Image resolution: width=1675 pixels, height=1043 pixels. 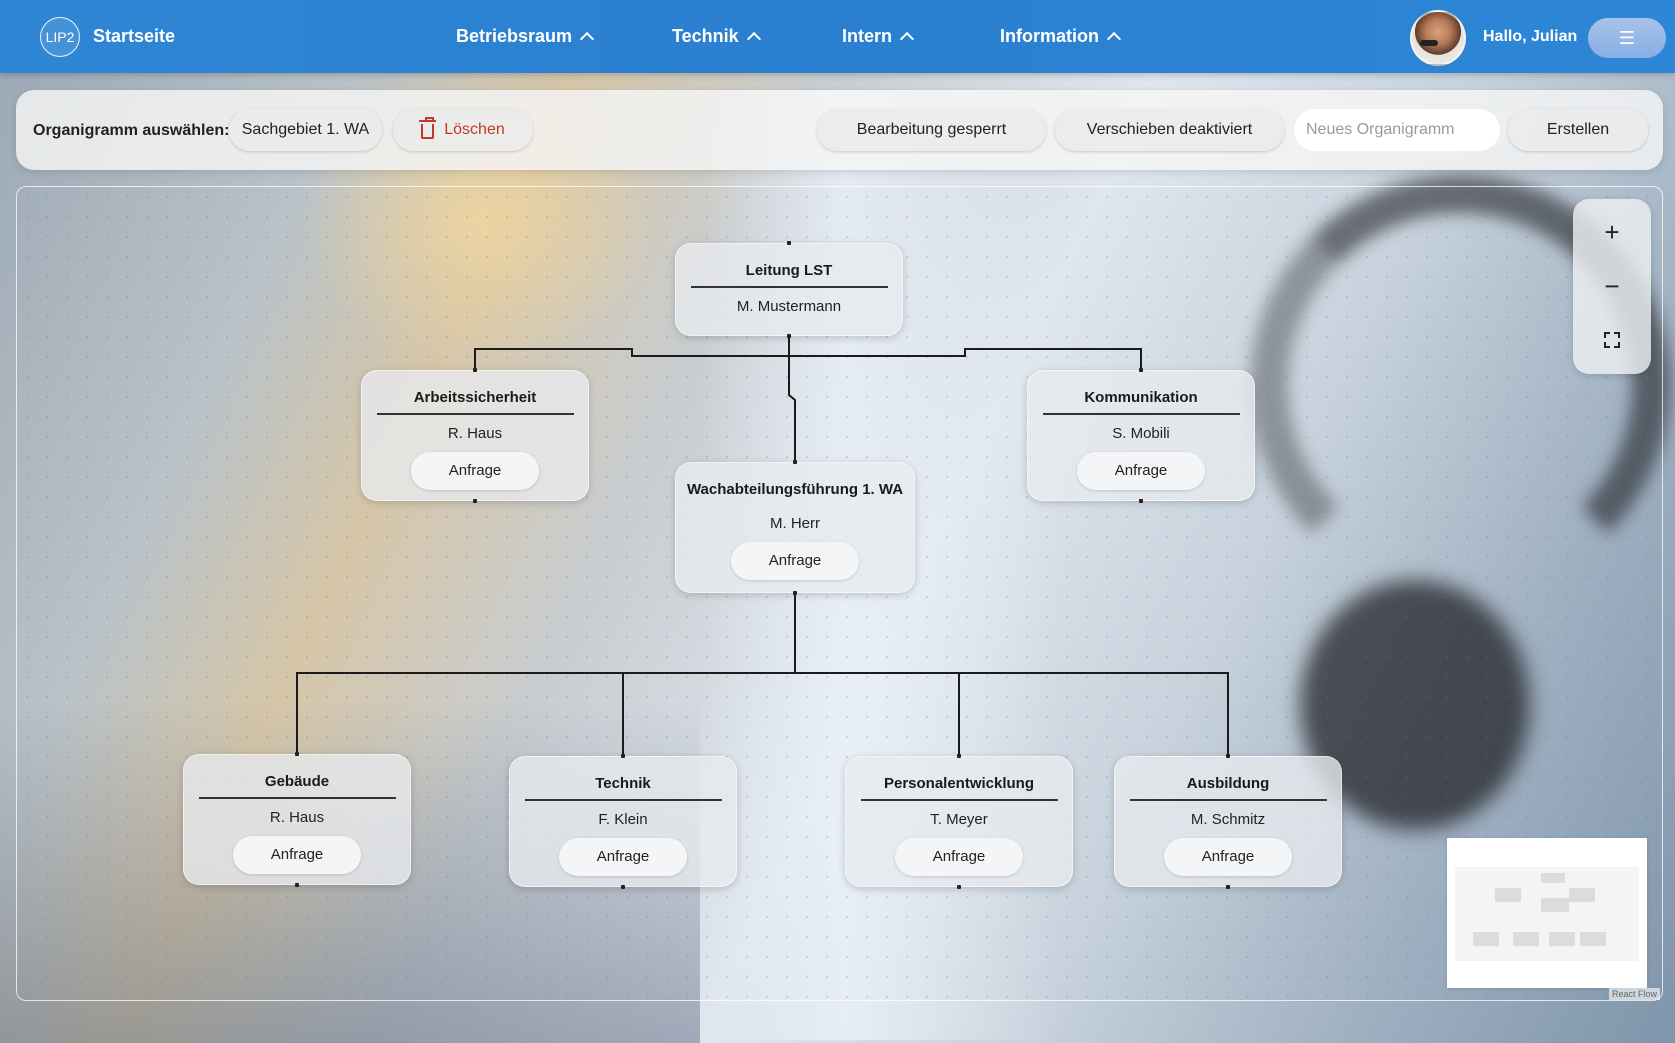 I want to click on org-node-kommunikation: Kommunikation S. Mobili Anfrage, so click(x=1141, y=435).